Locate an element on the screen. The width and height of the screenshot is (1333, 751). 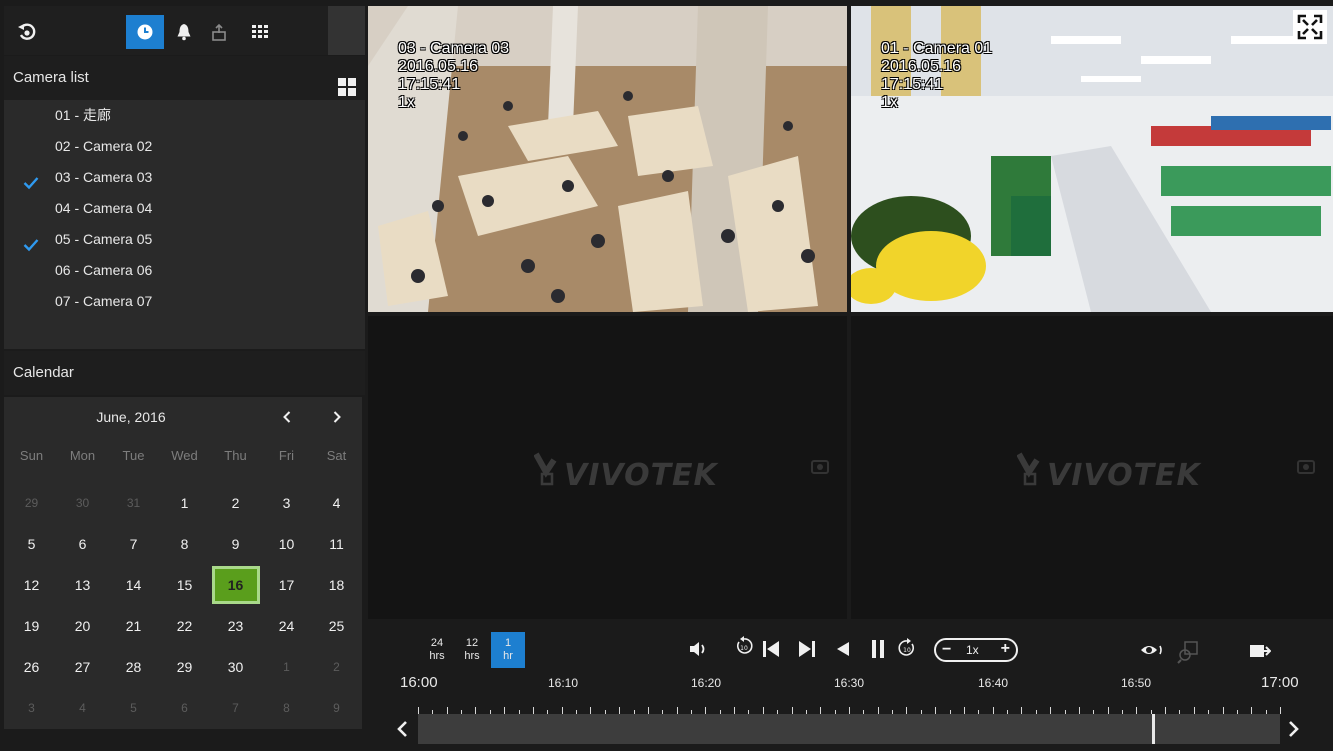
video-tile-4-empty: VIVOTEK is located at coordinates (1092, 467).